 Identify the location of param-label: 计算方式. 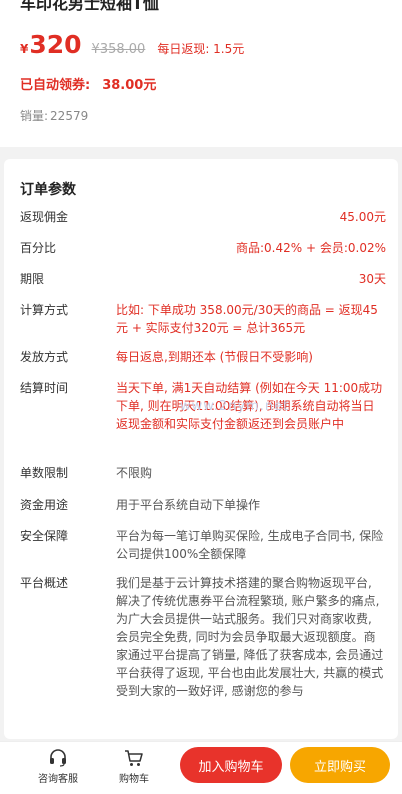
(44, 310).